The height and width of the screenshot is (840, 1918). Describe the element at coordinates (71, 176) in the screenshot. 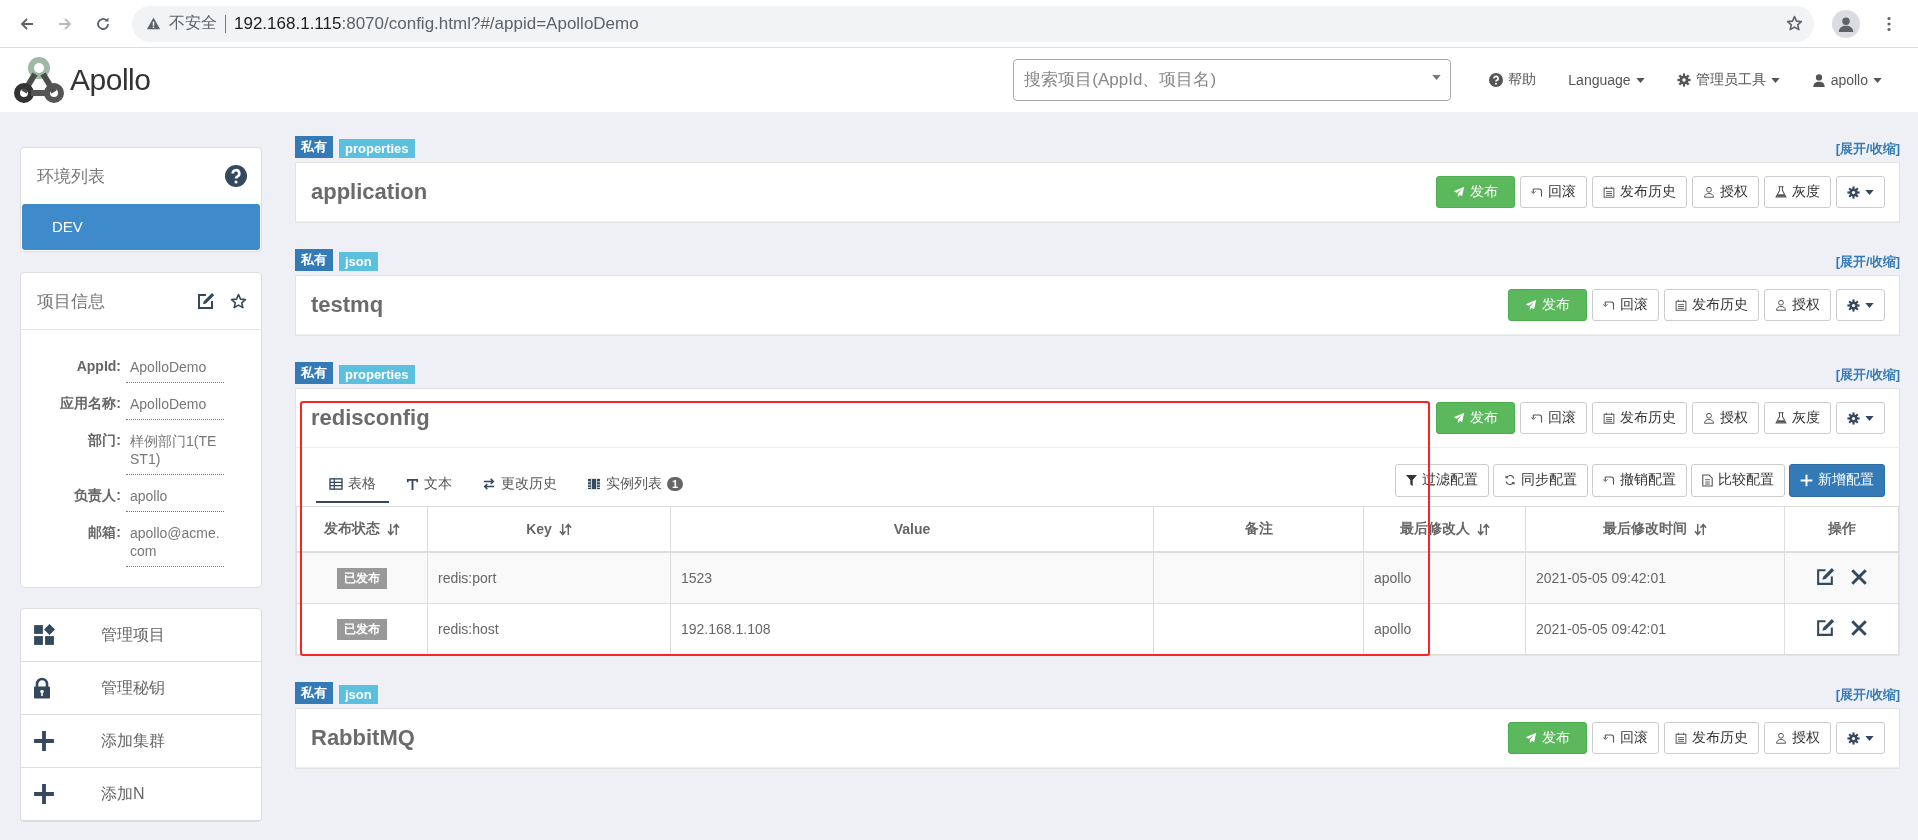

I see `card-title: 环境列表` at that location.